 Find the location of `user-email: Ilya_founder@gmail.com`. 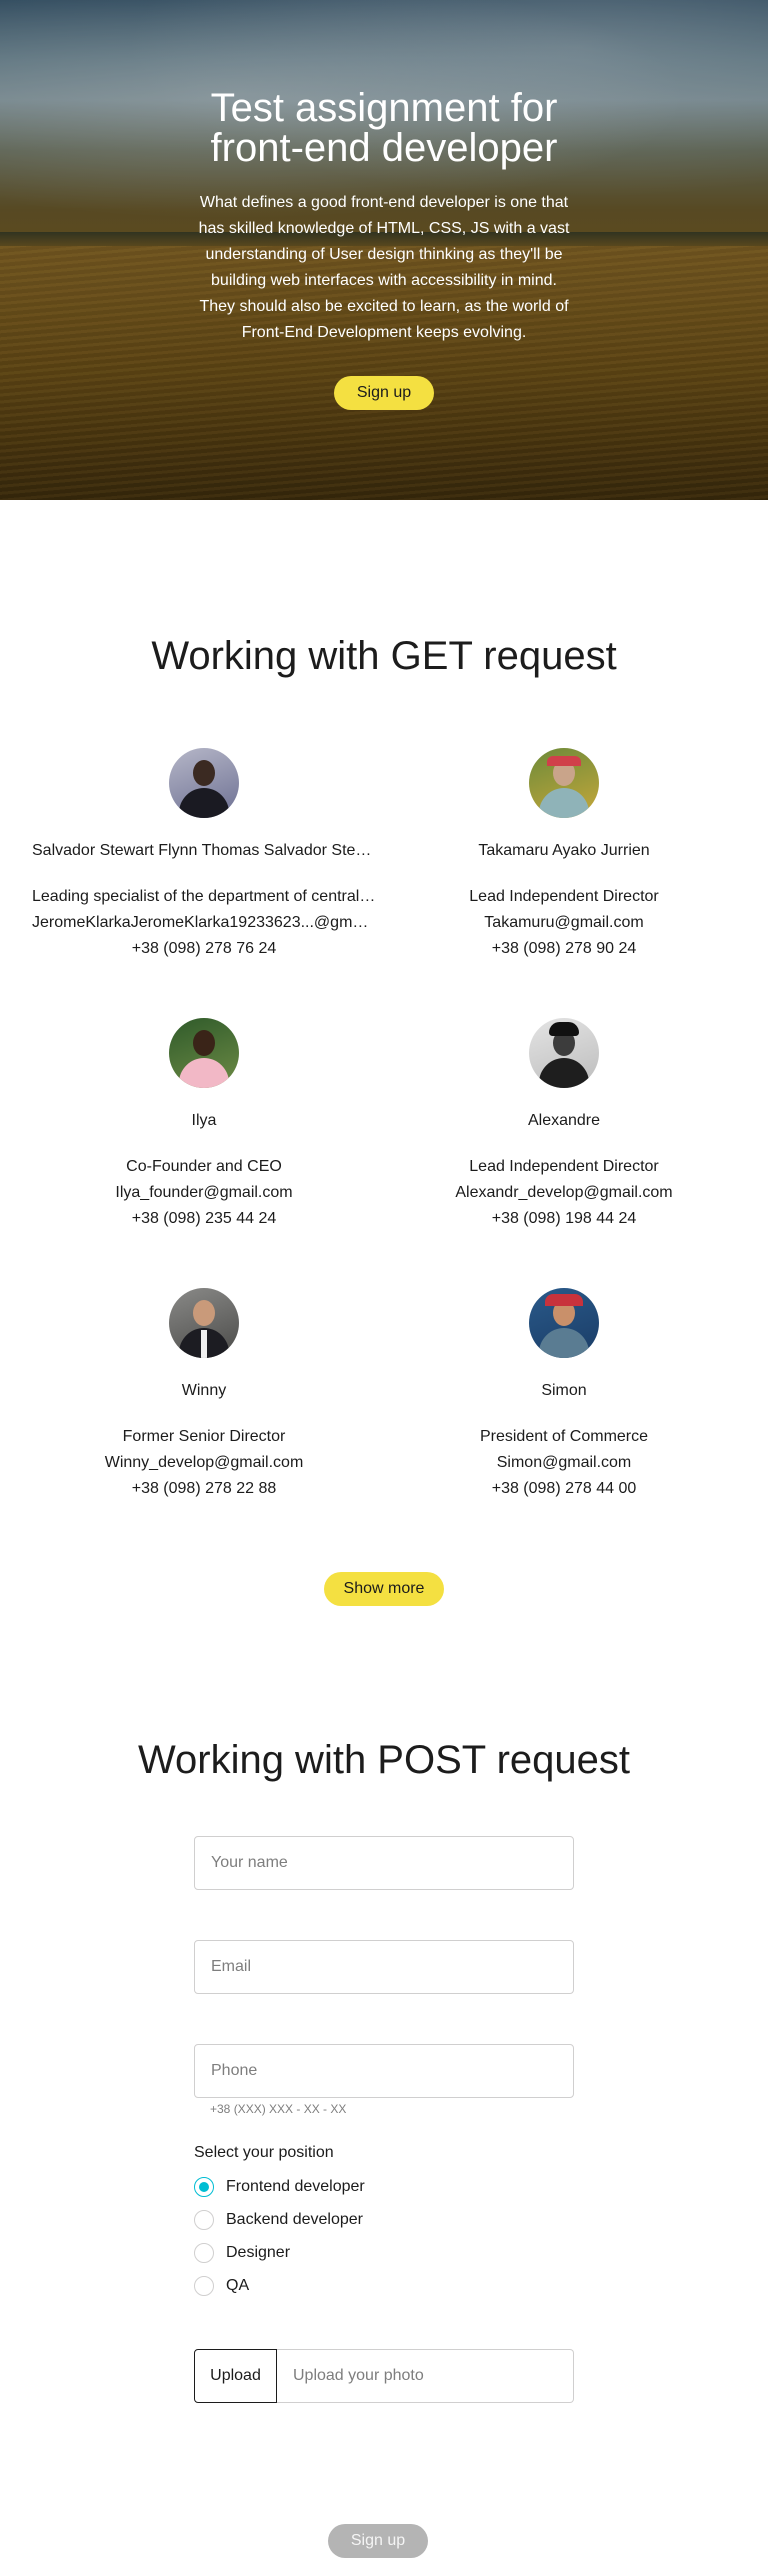

user-email: Ilya_founder@gmail.com is located at coordinates (204, 1192).